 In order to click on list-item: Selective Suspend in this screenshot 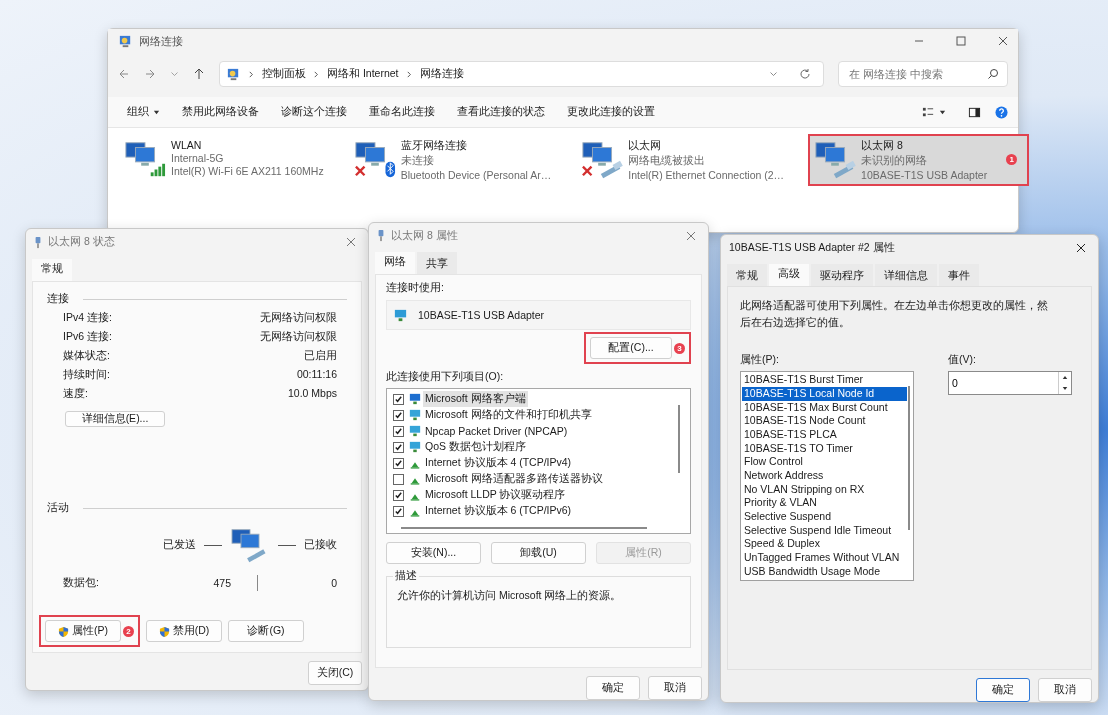, I will do `click(824, 517)`.